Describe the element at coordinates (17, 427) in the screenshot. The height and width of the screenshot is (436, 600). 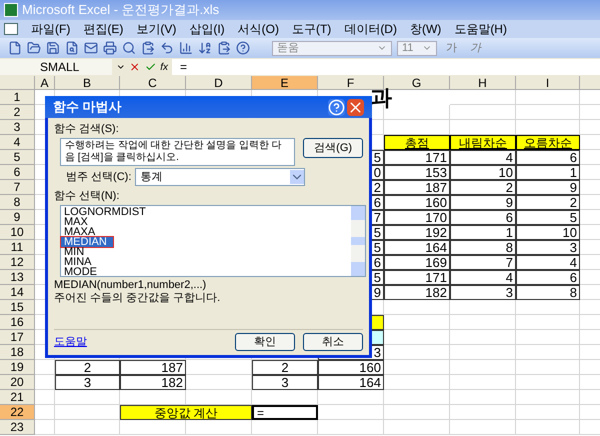
I see `row-header: 23` at that location.